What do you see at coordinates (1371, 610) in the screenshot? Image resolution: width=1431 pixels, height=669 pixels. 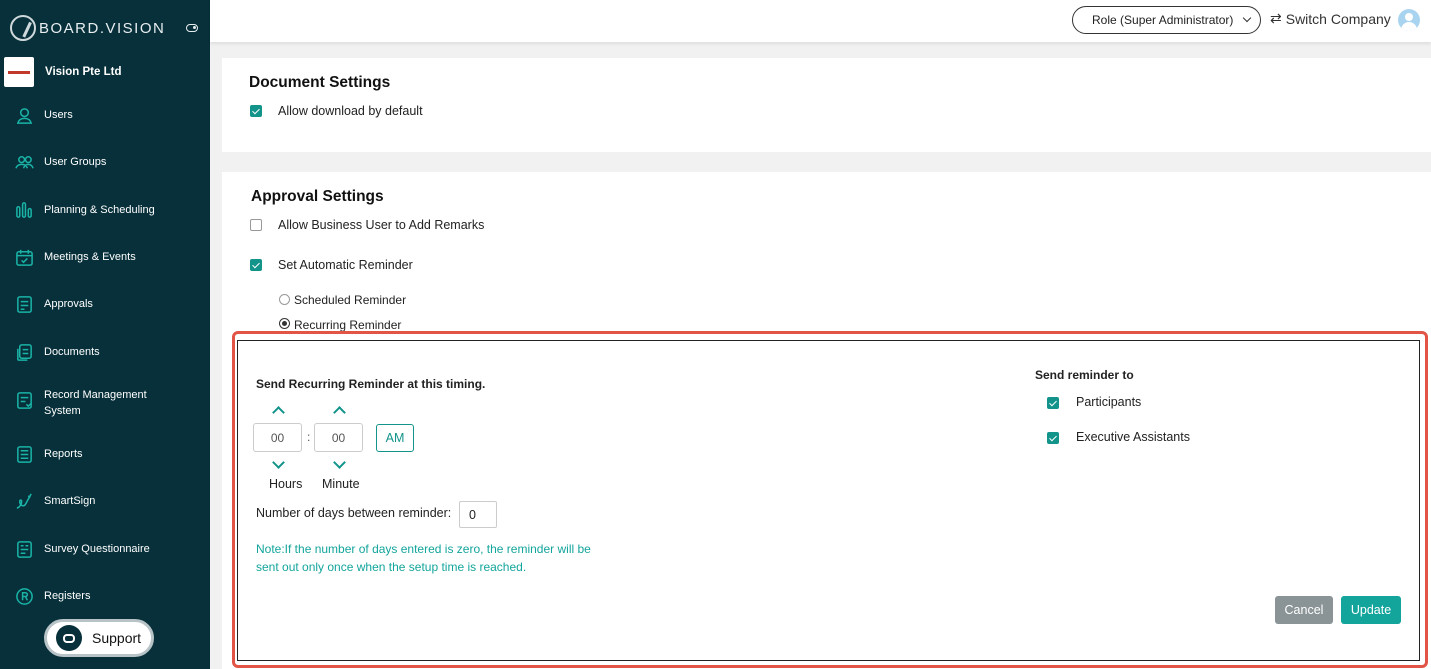 I see `update-button: Update` at bounding box center [1371, 610].